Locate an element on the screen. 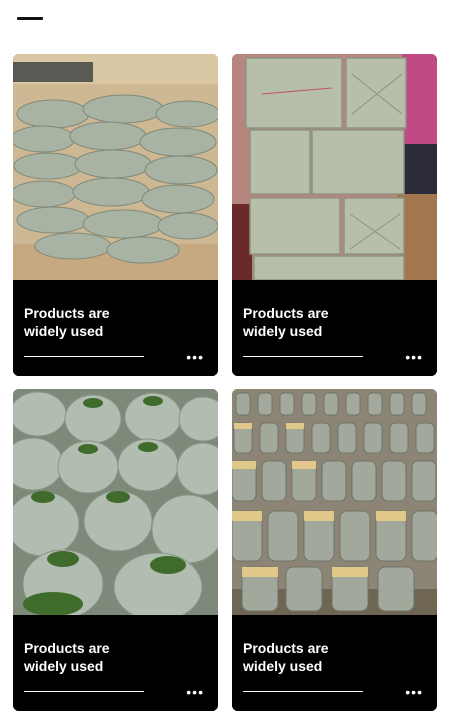 This screenshot has width=450, height=718. grass-sacks-photo is located at coordinates (115, 502).